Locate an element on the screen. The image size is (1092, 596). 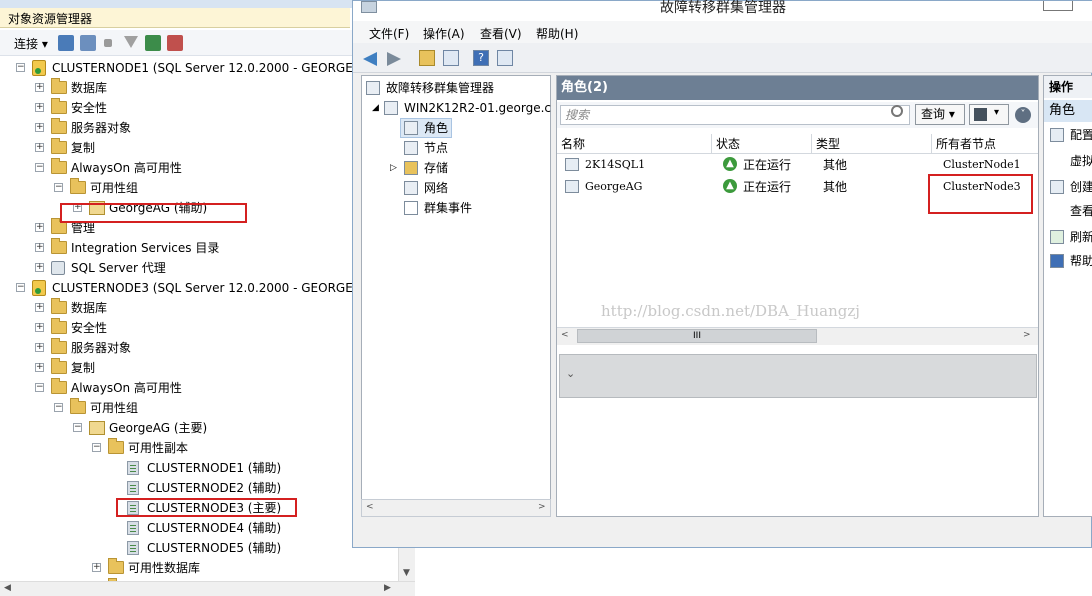
connect-object-icon is located at coordinates (66, 43).